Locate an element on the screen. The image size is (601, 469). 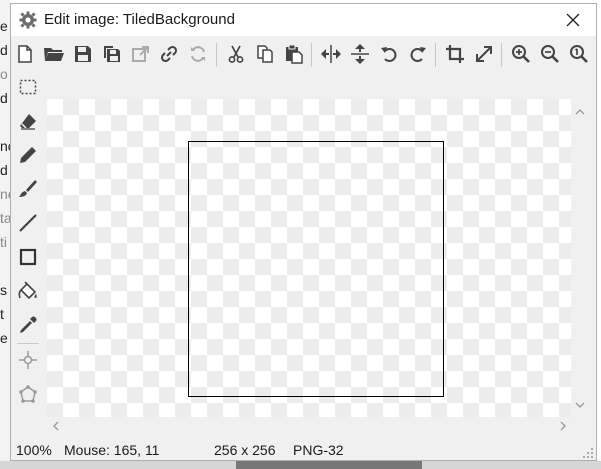
polygon-tool is located at coordinates (28, 394).